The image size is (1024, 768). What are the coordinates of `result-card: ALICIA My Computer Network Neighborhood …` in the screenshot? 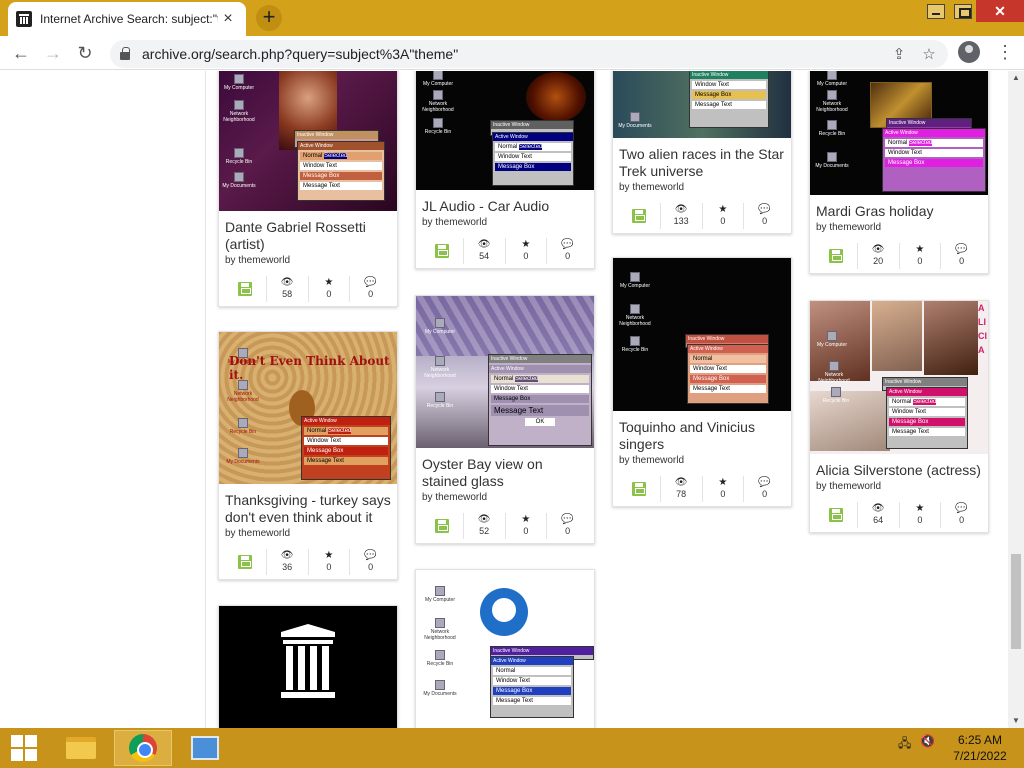 It's located at (899, 416).